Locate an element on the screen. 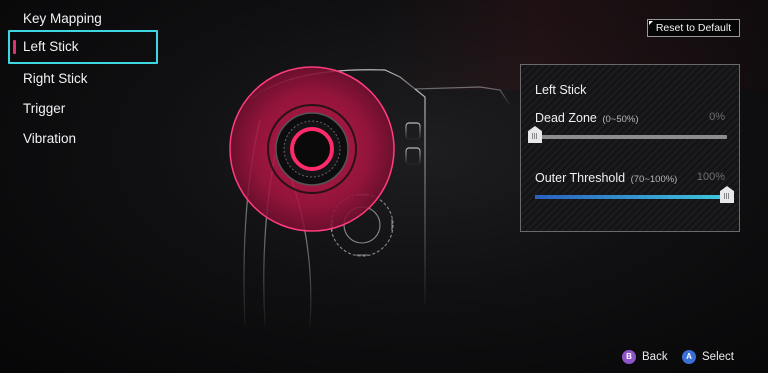 The height and width of the screenshot is (373, 768). a-button-icon: A is located at coordinates (689, 356).